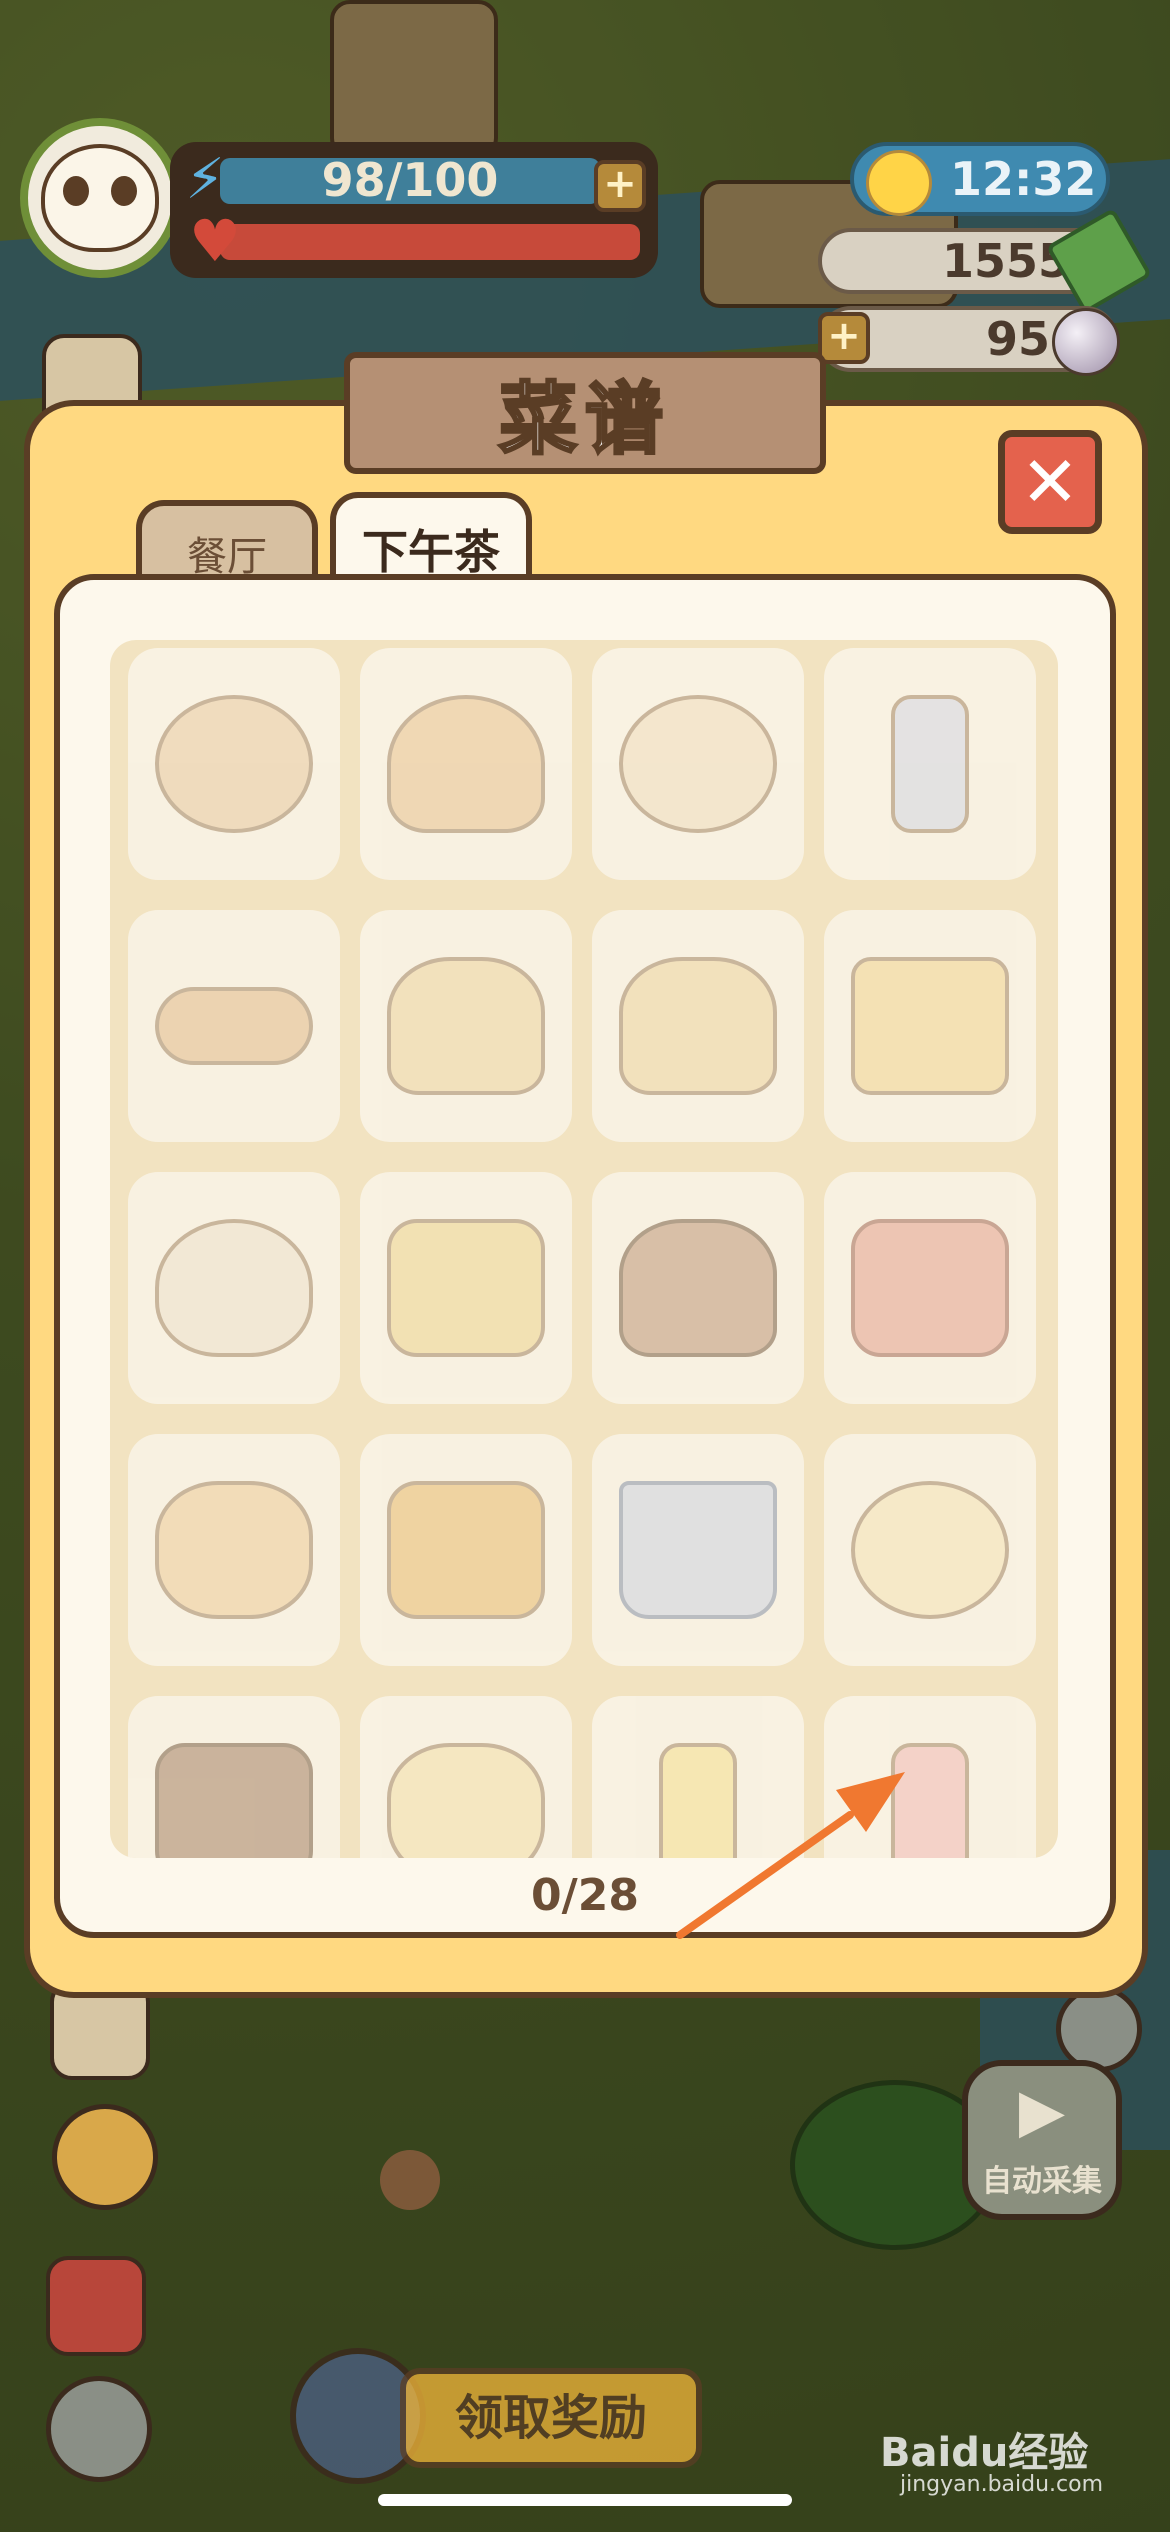  What do you see at coordinates (620, 186) in the screenshot?
I see `add-energy-button: +` at bounding box center [620, 186].